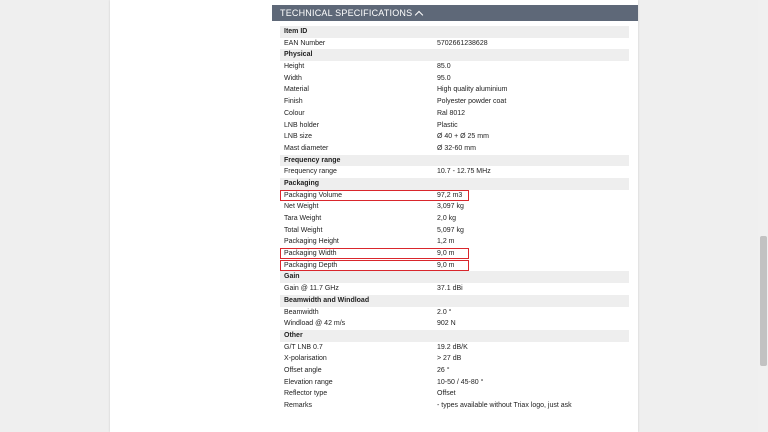 This screenshot has width=768, height=432. I want to click on spec-value: Polyester powder coat, so click(472, 102).